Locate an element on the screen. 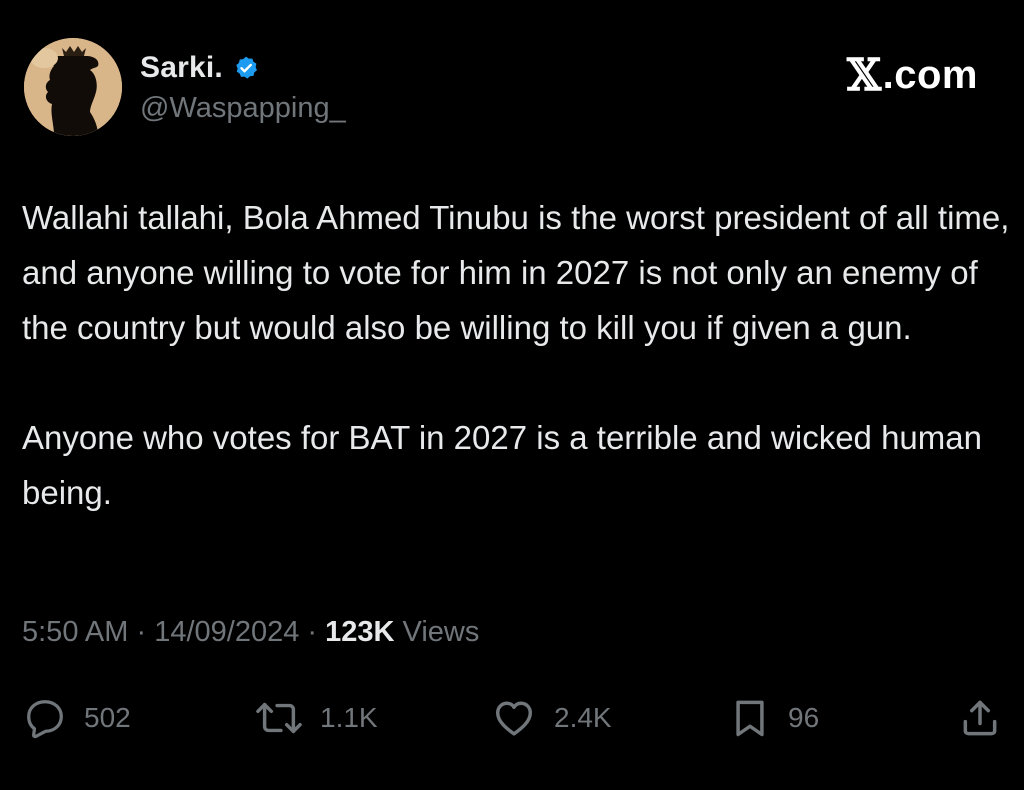 The height and width of the screenshot is (790, 1024). tweet-actions: 502 1.1K 2.4K 96 is located at coordinates (512, 718).